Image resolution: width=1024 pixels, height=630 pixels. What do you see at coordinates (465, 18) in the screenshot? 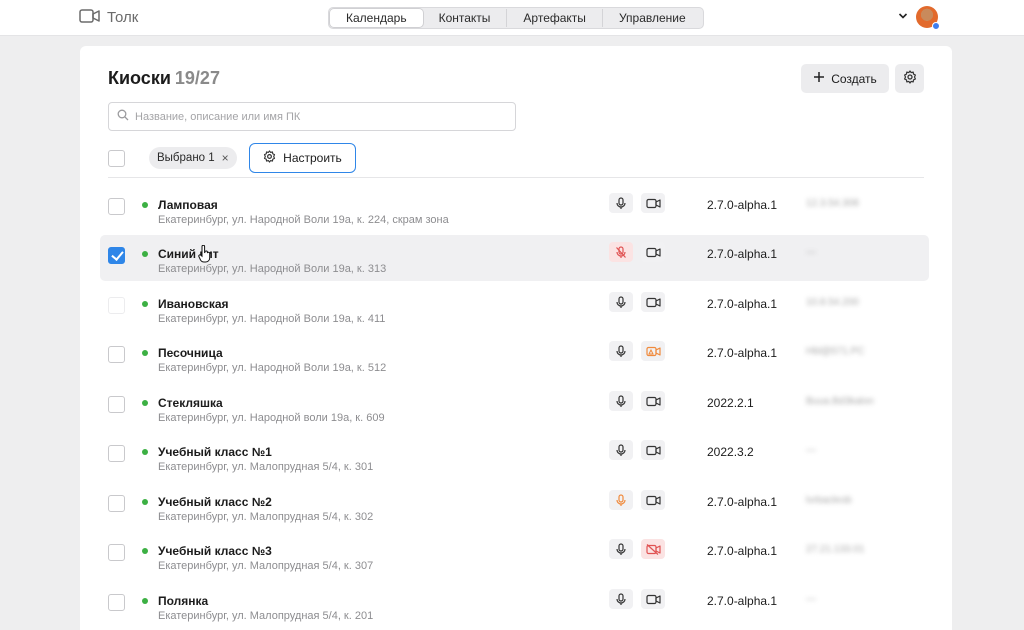
I see `tab-contacts: Контакты` at bounding box center [465, 18].